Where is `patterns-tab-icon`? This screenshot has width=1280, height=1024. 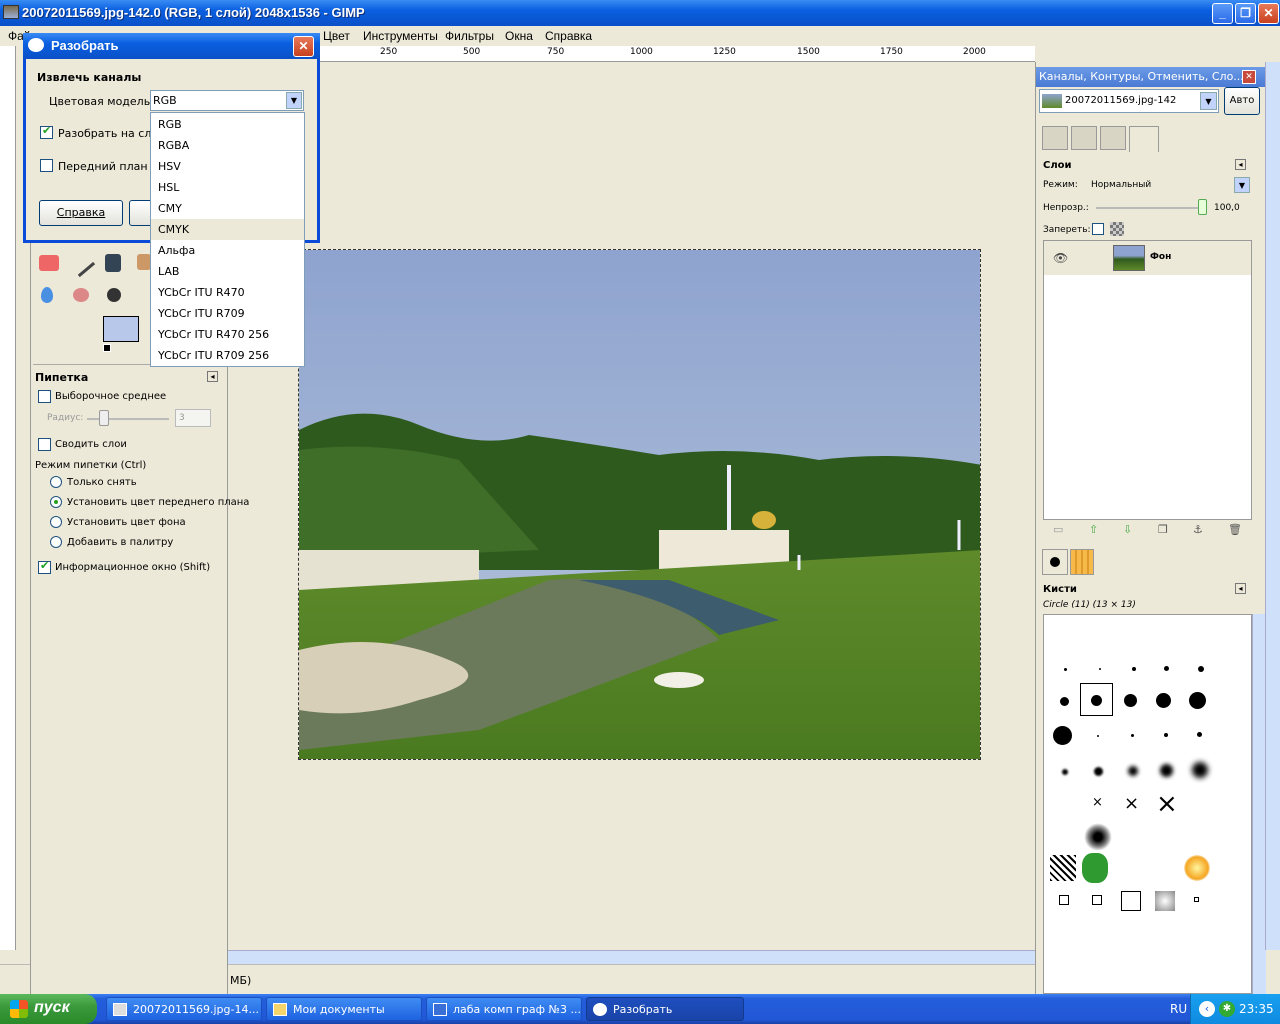 patterns-tab-icon is located at coordinates (1082, 562).